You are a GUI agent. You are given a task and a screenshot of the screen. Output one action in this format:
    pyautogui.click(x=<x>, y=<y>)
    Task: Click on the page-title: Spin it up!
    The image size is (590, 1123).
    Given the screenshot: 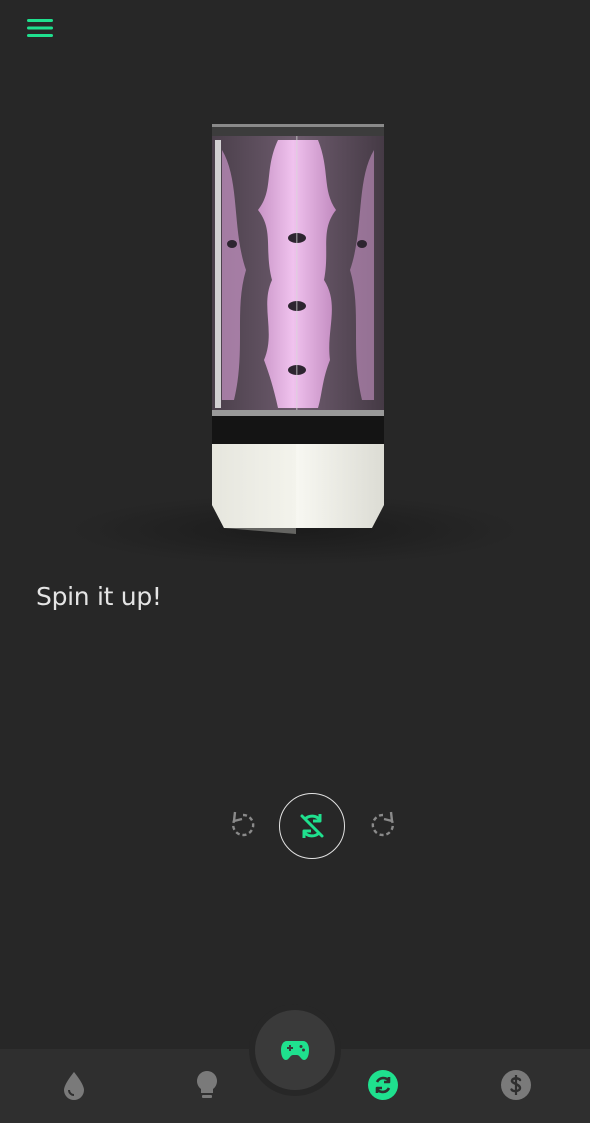 What is the action you would take?
    pyautogui.click(x=99, y=596)
    